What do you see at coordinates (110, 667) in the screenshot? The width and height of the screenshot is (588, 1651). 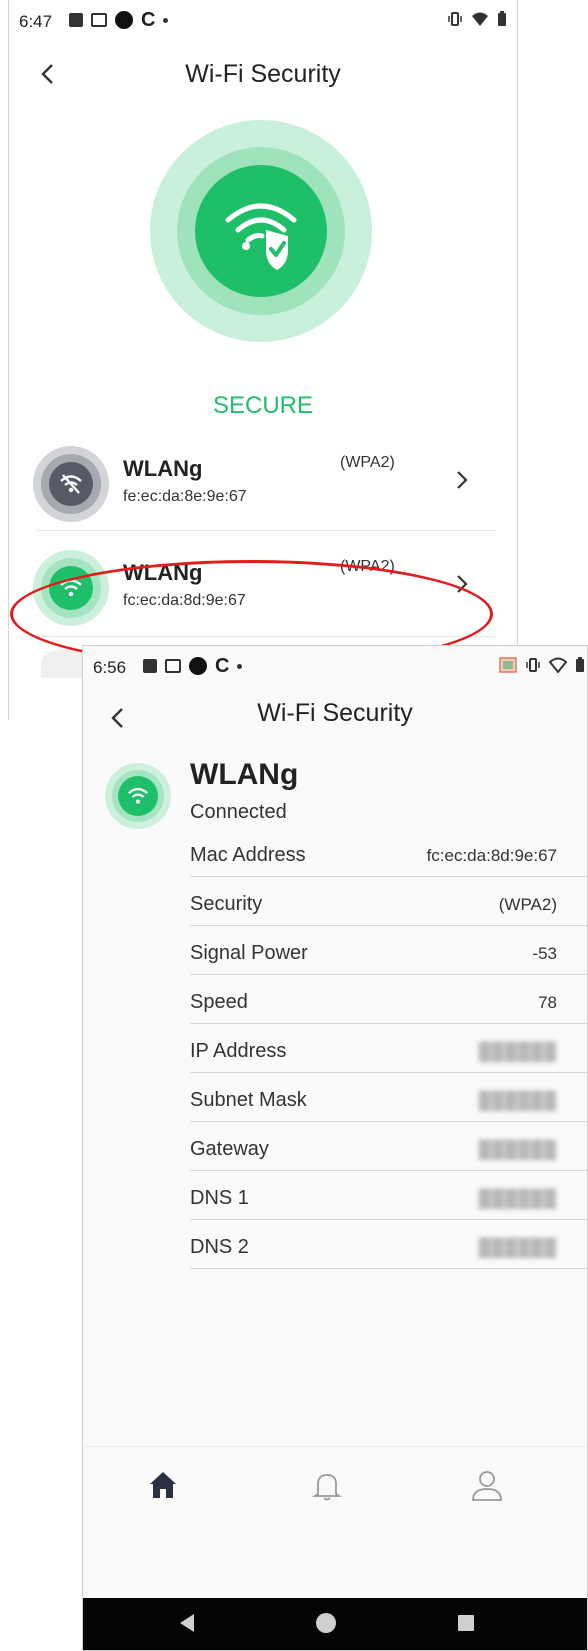 I see `status-time: 6:56` at bounding box center [110, 667].